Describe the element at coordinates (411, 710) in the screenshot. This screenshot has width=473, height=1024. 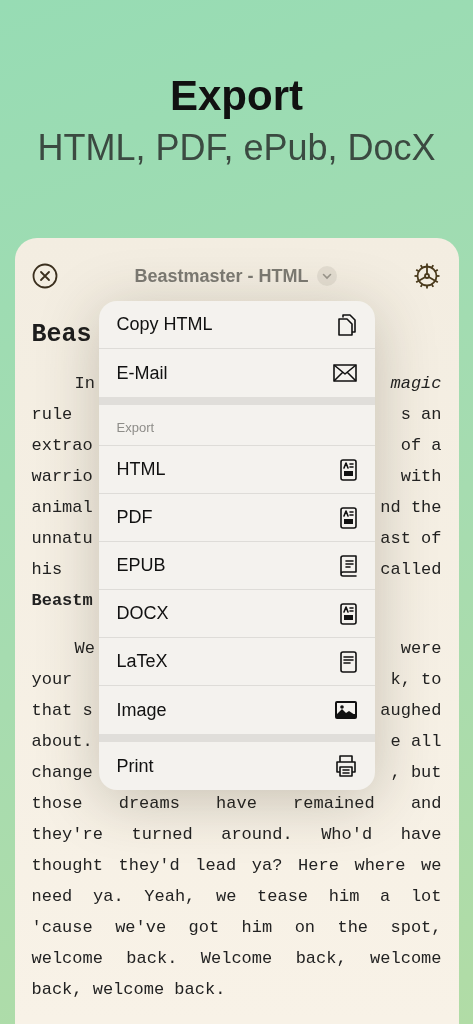
I see `document-text-fragment: aughed` at that location.